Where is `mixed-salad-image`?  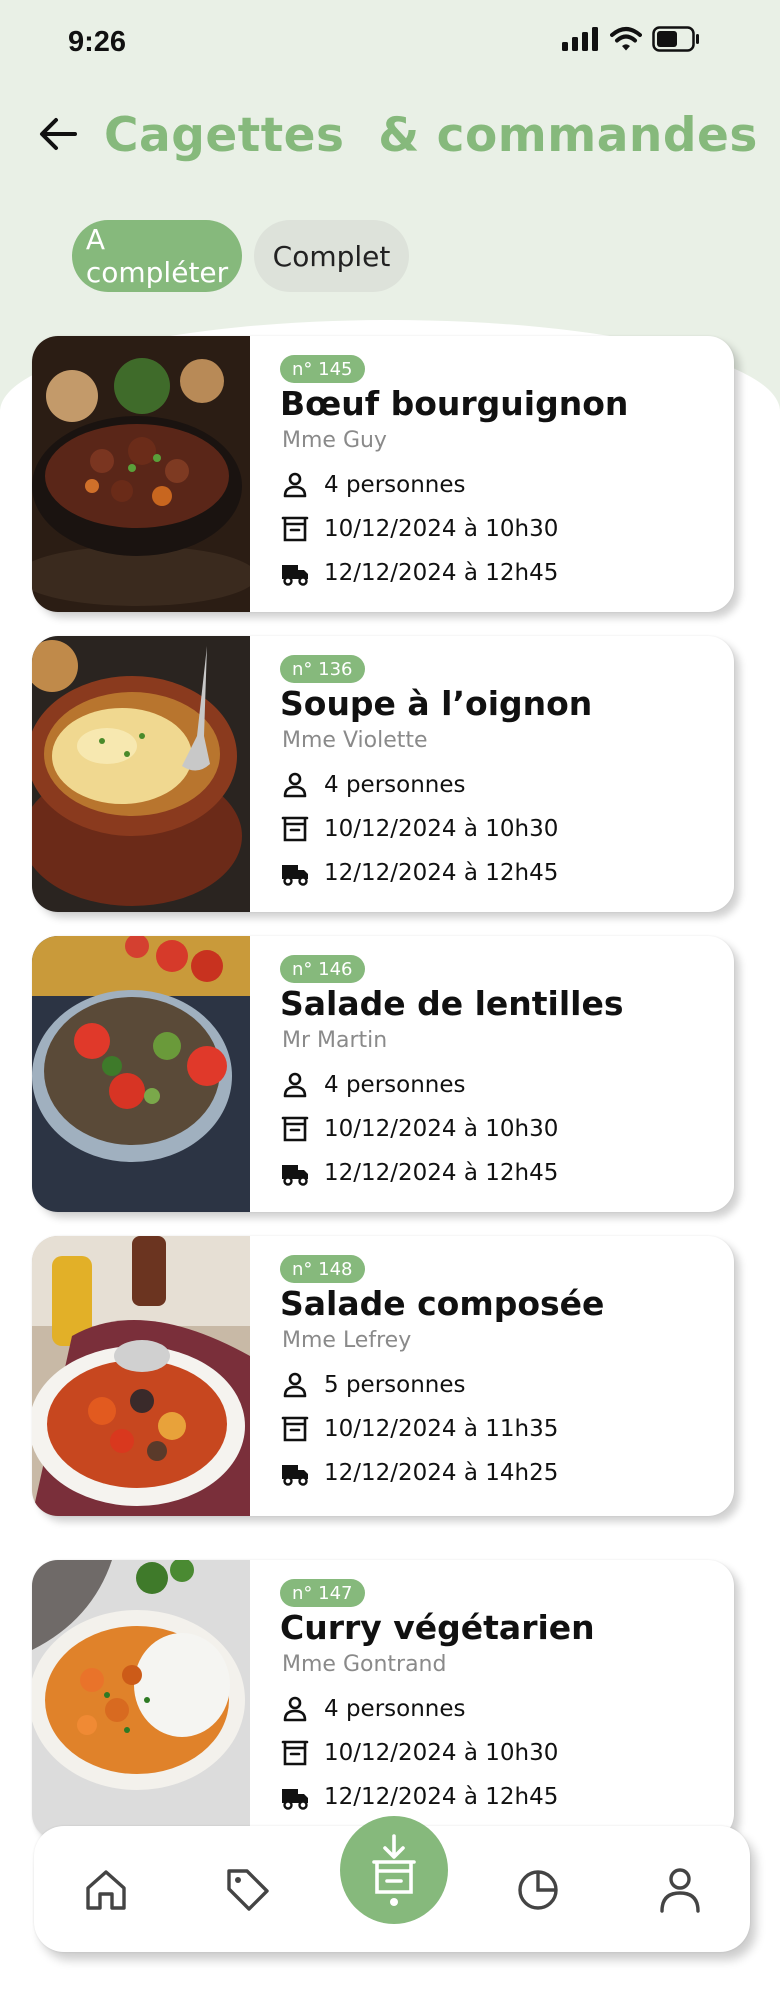 mixed-salad-image is located at coordinates (141, 1376).